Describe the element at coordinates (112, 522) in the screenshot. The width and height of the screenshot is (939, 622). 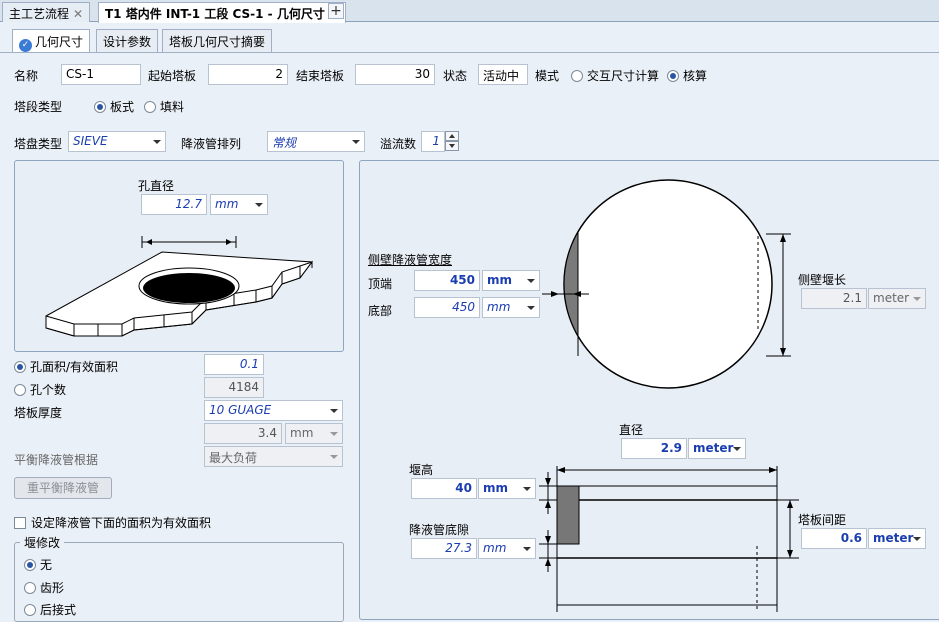
I see `set-active-area-checkbox: 设定降液管下面的面积为有效面积` at that location.